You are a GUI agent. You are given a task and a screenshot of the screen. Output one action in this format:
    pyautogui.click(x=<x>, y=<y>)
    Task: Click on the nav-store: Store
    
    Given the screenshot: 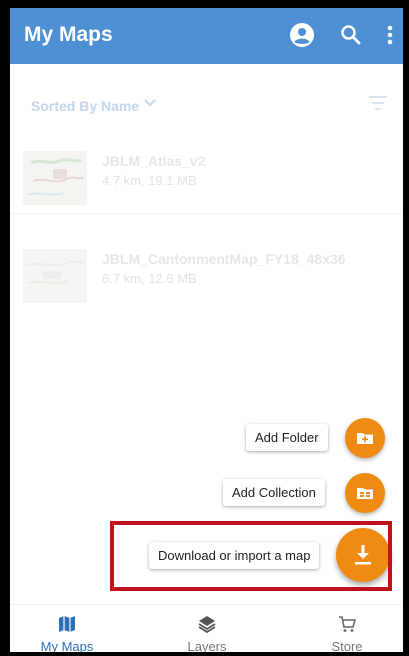 What is the action you would take?
    pyautogui.click(x=347, y=628)
    